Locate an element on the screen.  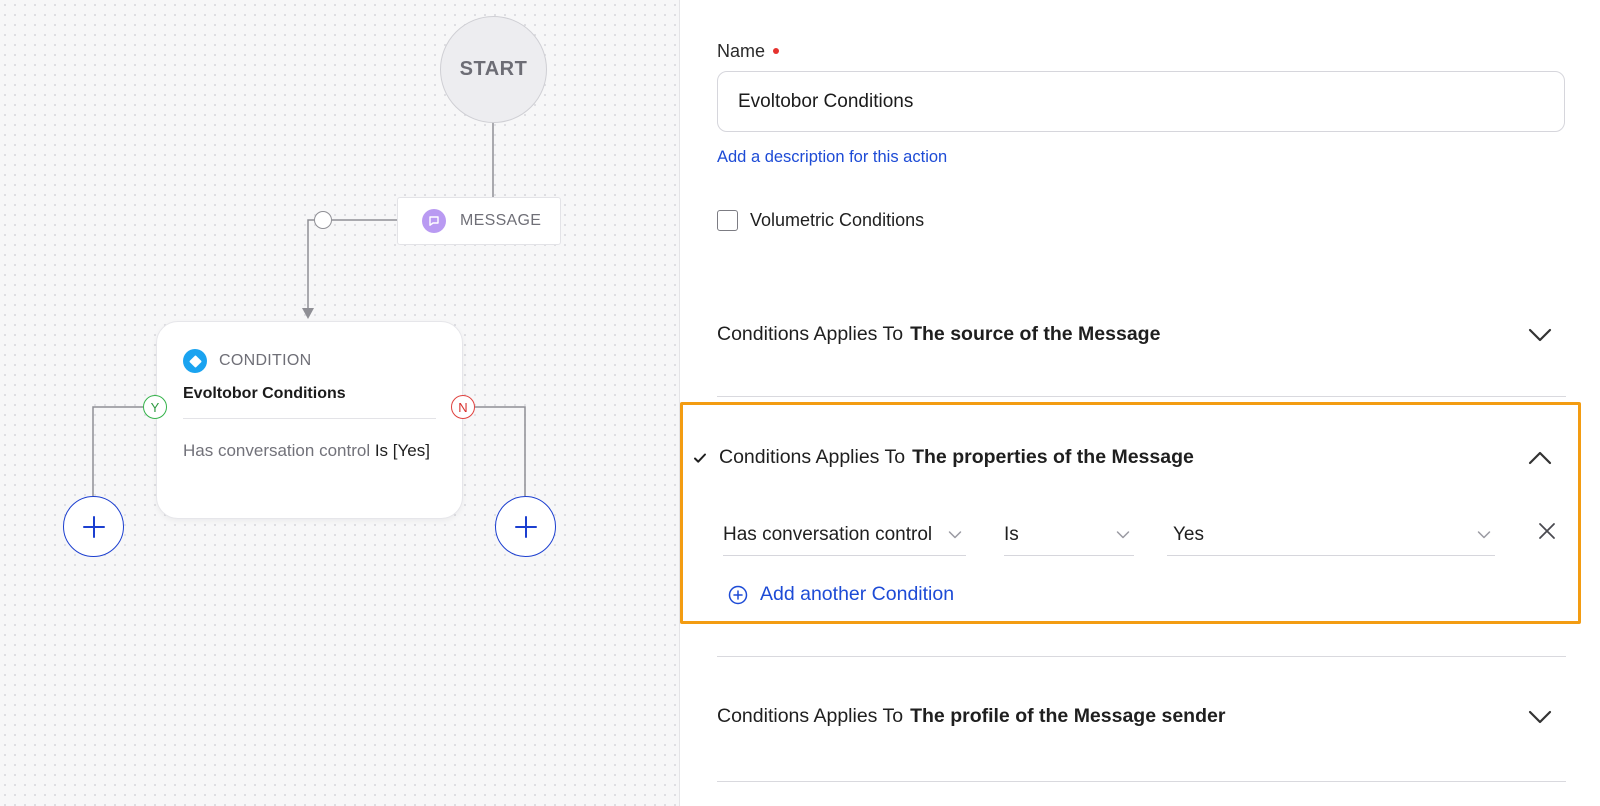
start-node: START is located at coordinates (493, 69).